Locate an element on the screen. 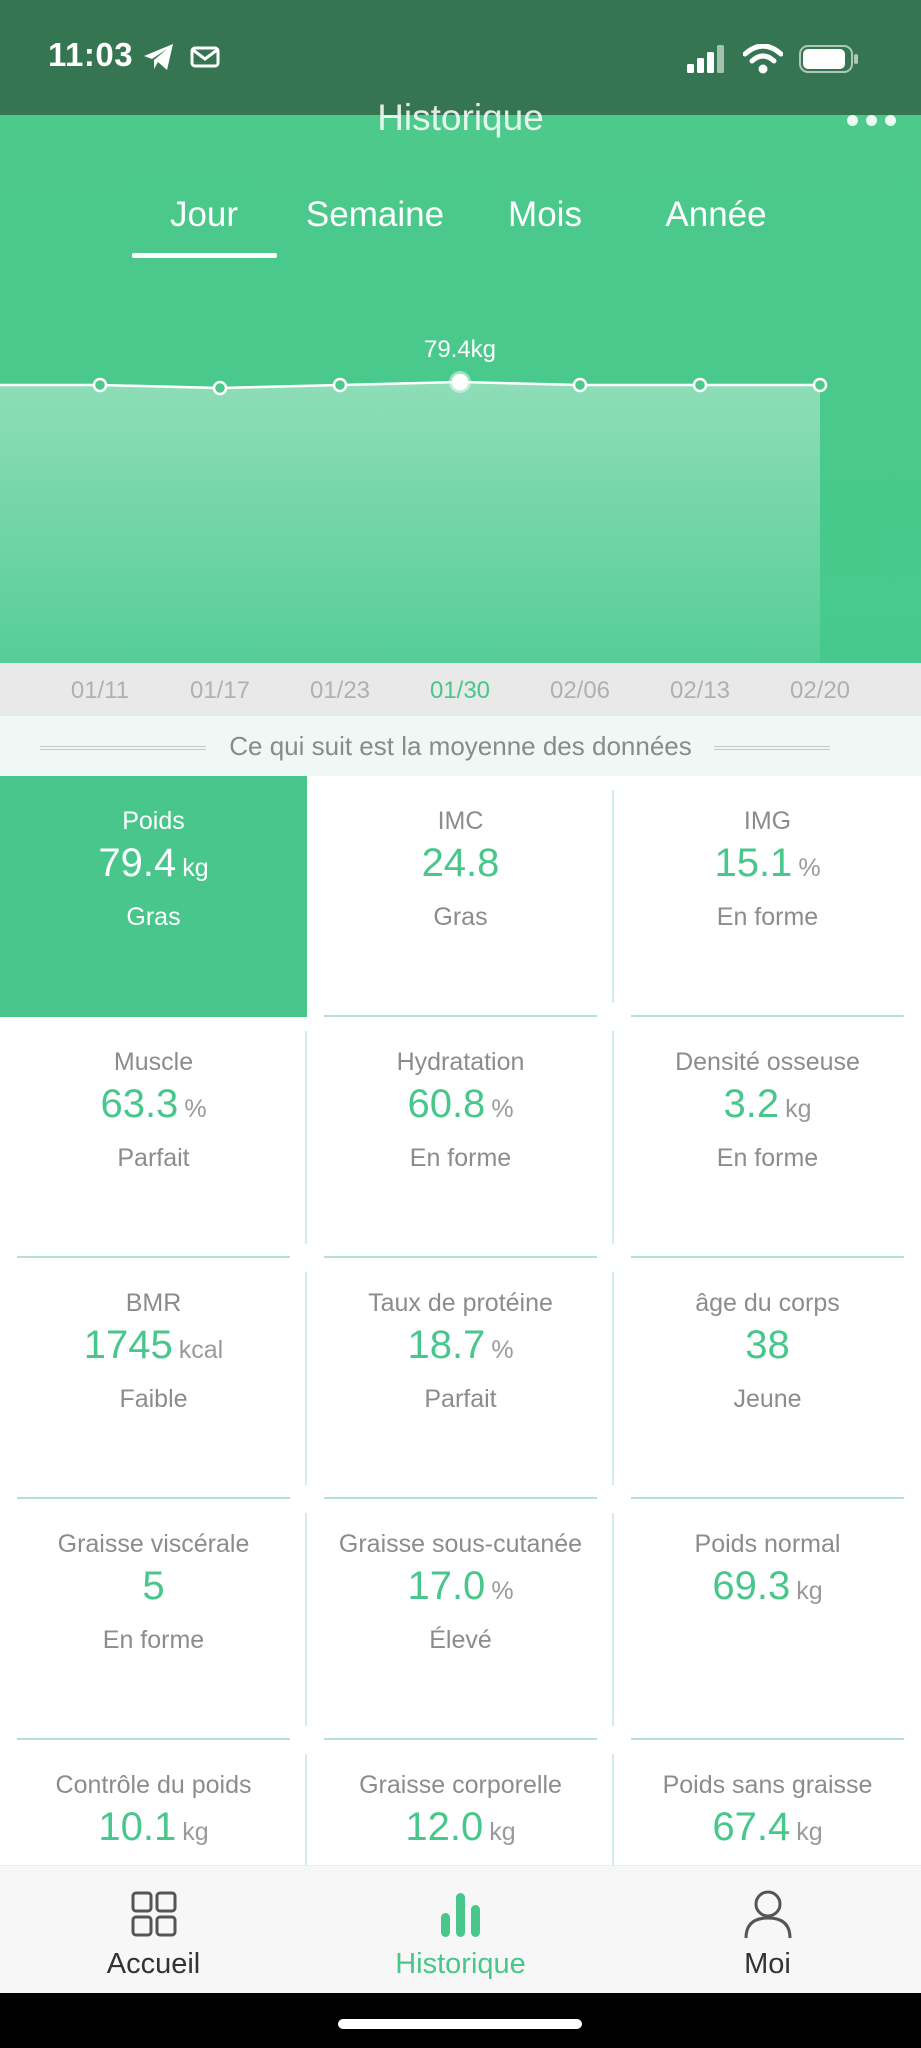 This screenshot has height=2048, width=921. date-axis: 01/11 01/17 01/23 01/30 02/06 02/13 02/20 is located at coordinates (460, 689).